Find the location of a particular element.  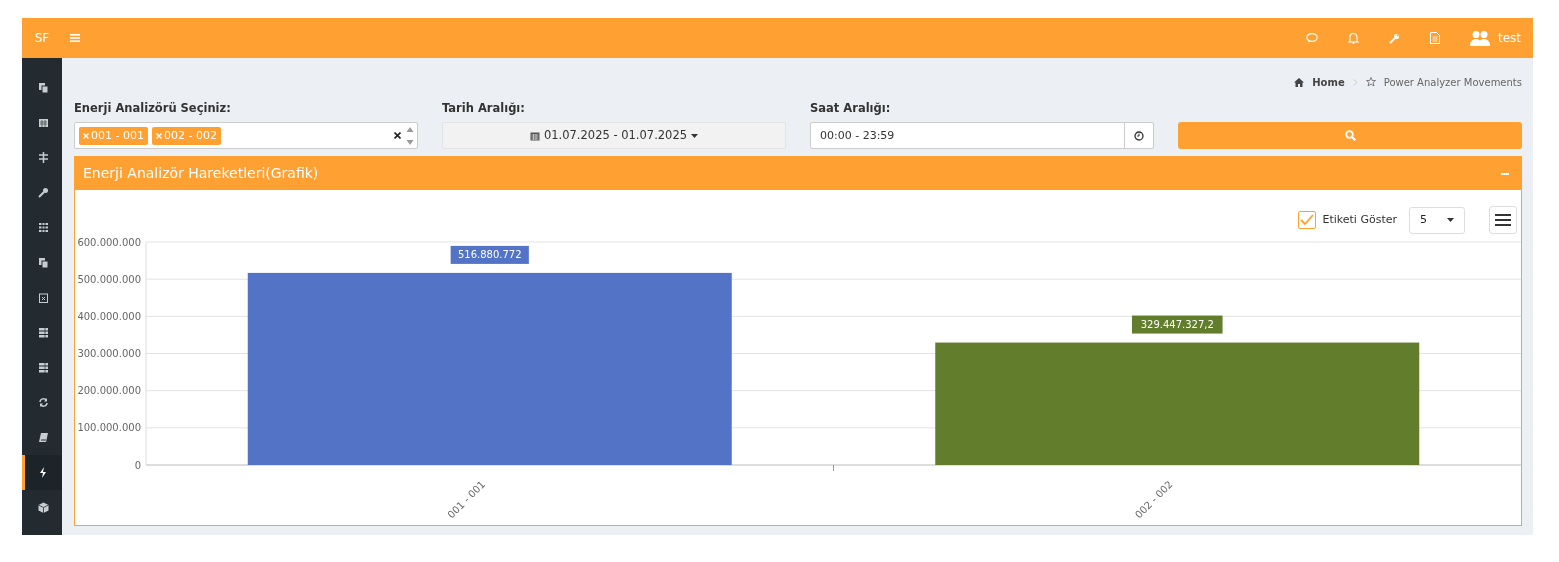

date-range-picker: 01.07.2025 - 01.07.2025 is located at coordinates (614, 136).